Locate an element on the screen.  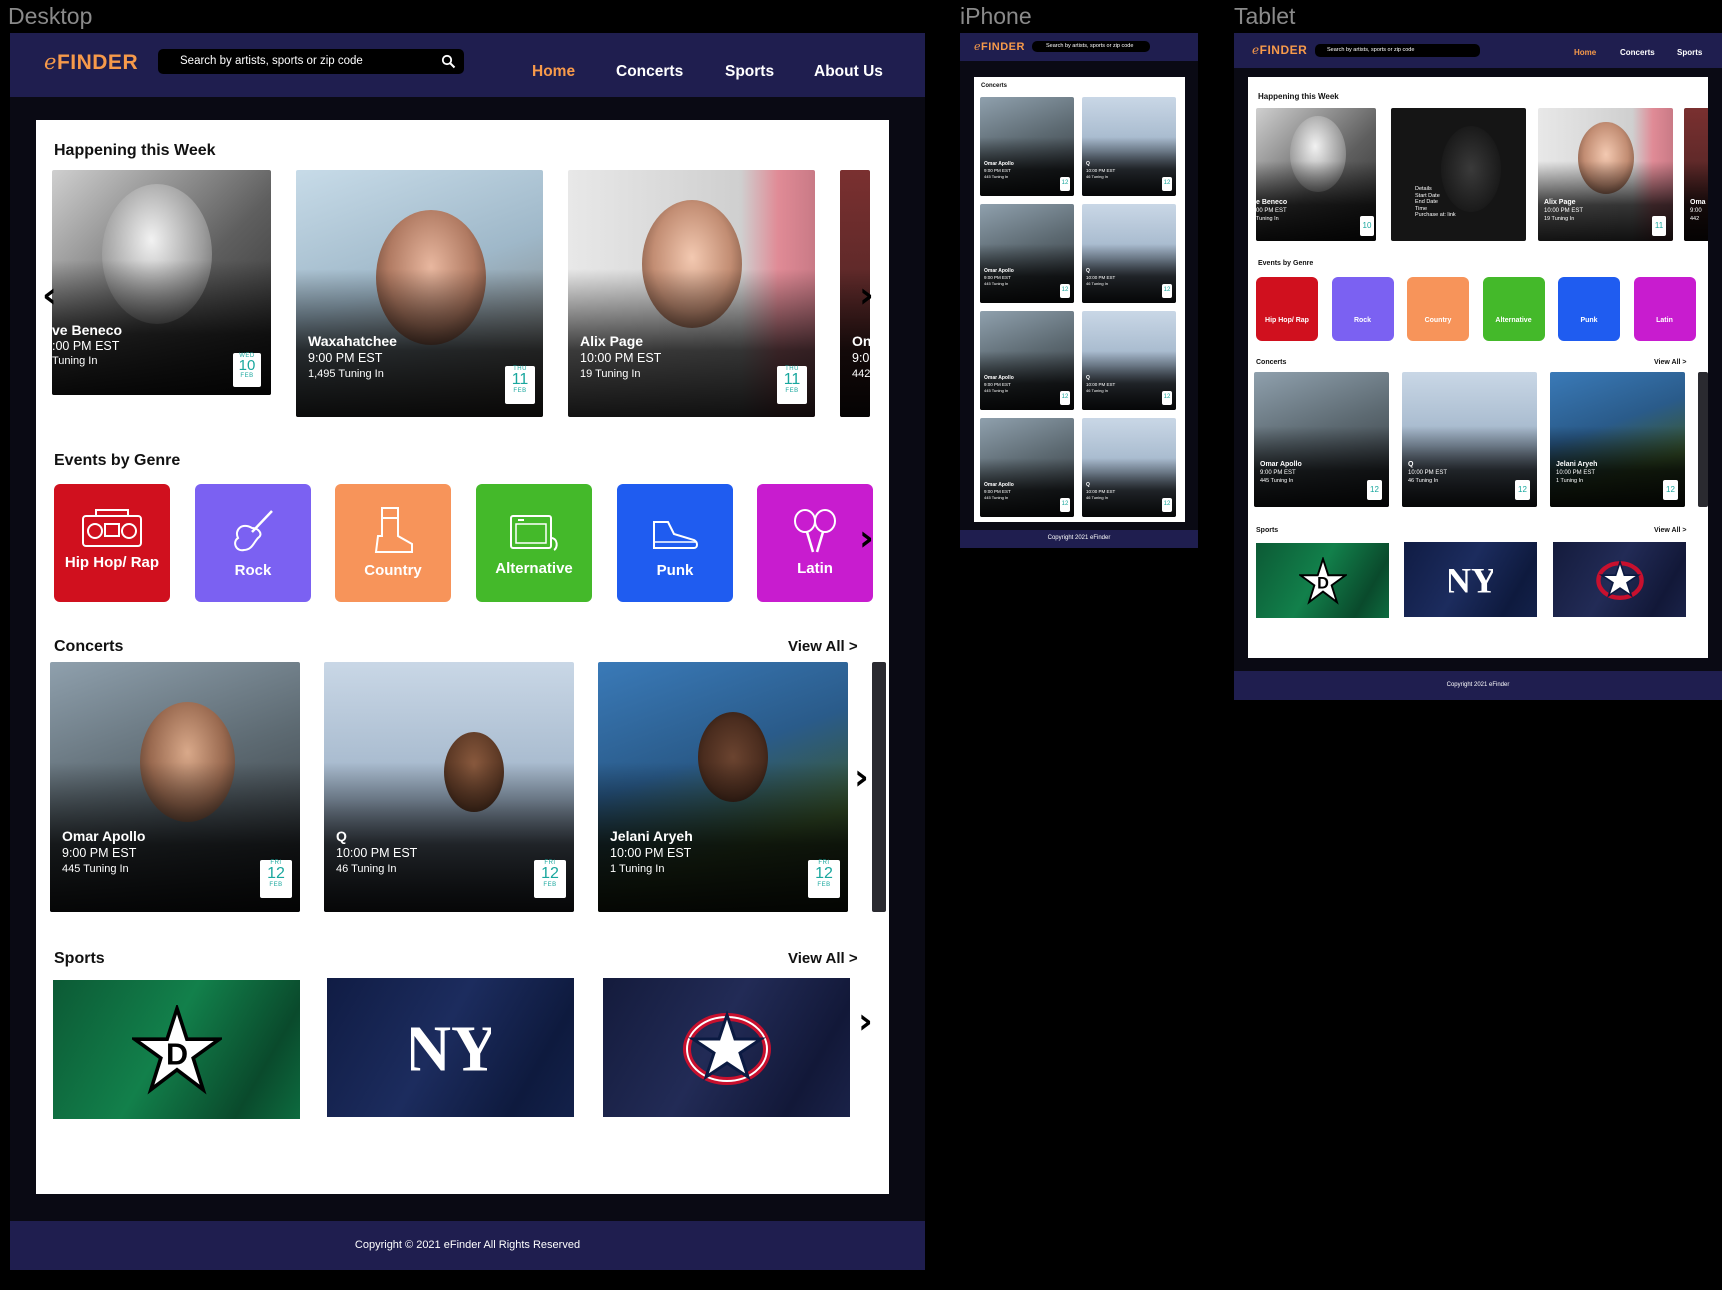
concert-card-partial is located at coordinates (879, 787).